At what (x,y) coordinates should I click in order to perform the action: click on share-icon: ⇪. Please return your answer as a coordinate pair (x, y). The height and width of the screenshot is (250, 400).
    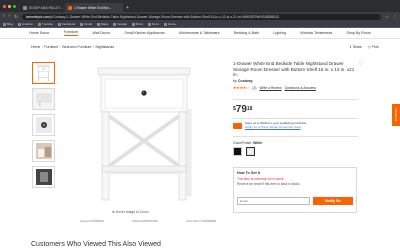
    Looking at the image, I should click on (350, 47).